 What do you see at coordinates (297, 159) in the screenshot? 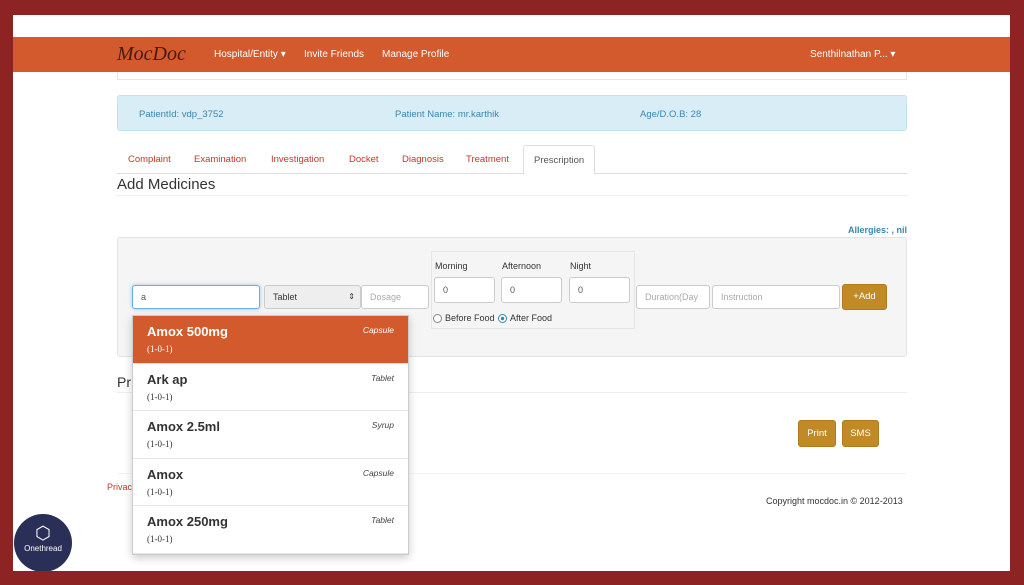
I see `tab-investigation: Investigation` at bounding box center [297, 159].